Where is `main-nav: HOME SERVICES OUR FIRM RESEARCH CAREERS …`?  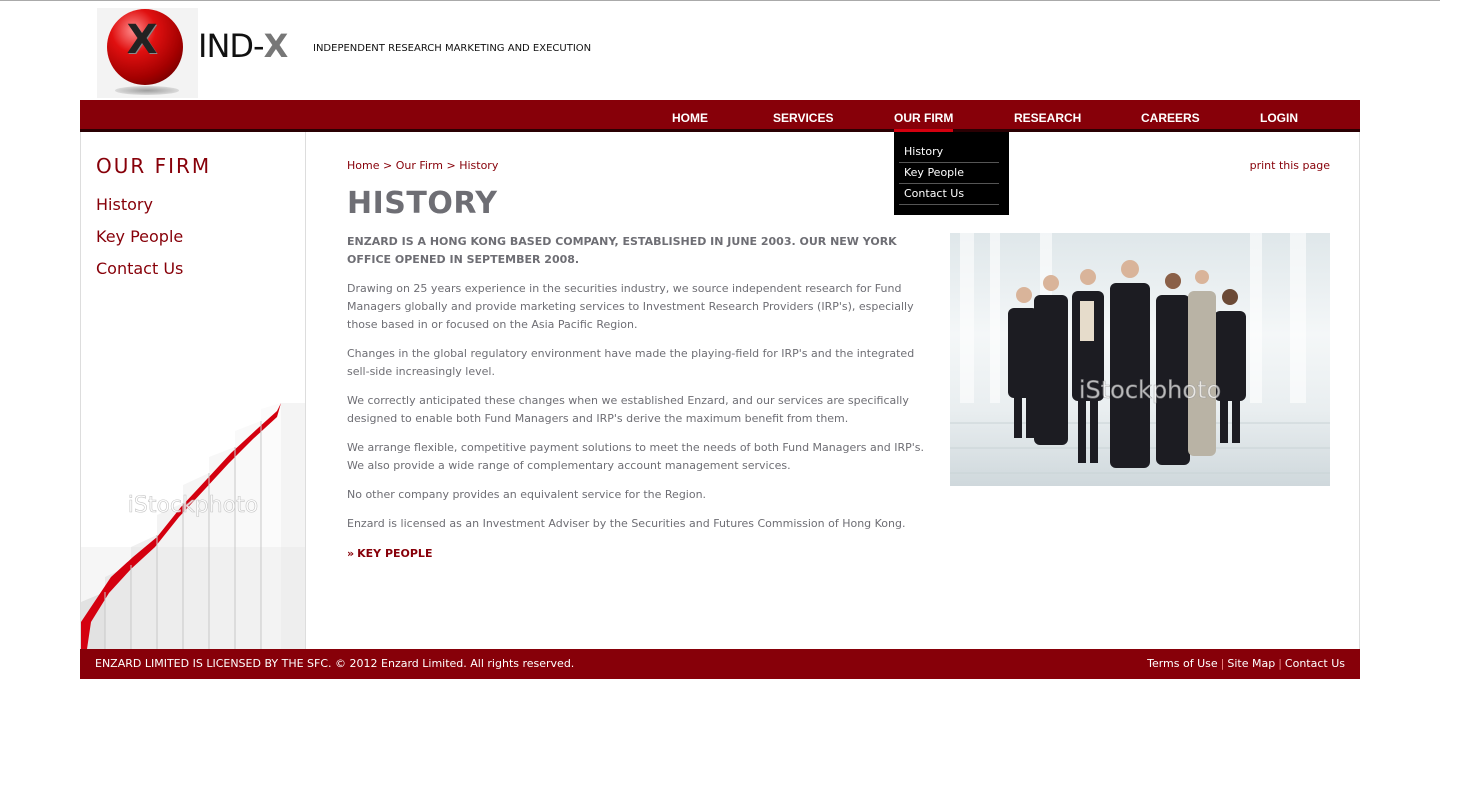
main-nav: HOME SERVICES OUR FIRM RESEARCH CAREERS … is located at coordinates (720, 116).